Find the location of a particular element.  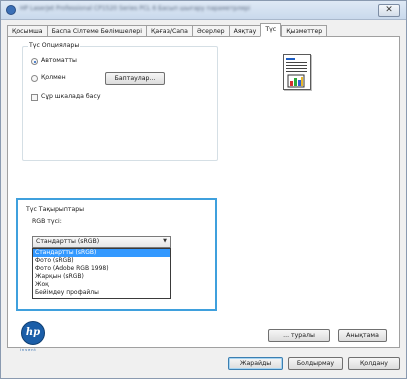

automatic-radio is located at coordinates (34, 61).